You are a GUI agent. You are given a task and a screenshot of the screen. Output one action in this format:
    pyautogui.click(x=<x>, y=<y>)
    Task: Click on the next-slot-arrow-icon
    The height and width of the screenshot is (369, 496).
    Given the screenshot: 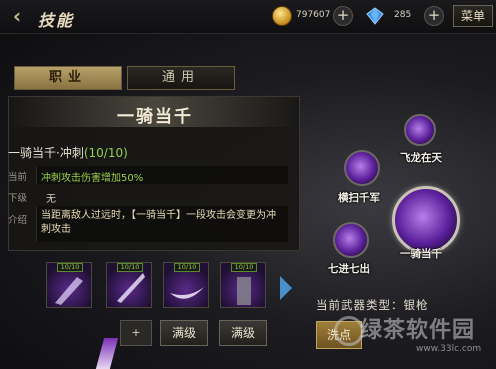 What is the action you would take?
    pyautogui.click(x=286, y=288)
    